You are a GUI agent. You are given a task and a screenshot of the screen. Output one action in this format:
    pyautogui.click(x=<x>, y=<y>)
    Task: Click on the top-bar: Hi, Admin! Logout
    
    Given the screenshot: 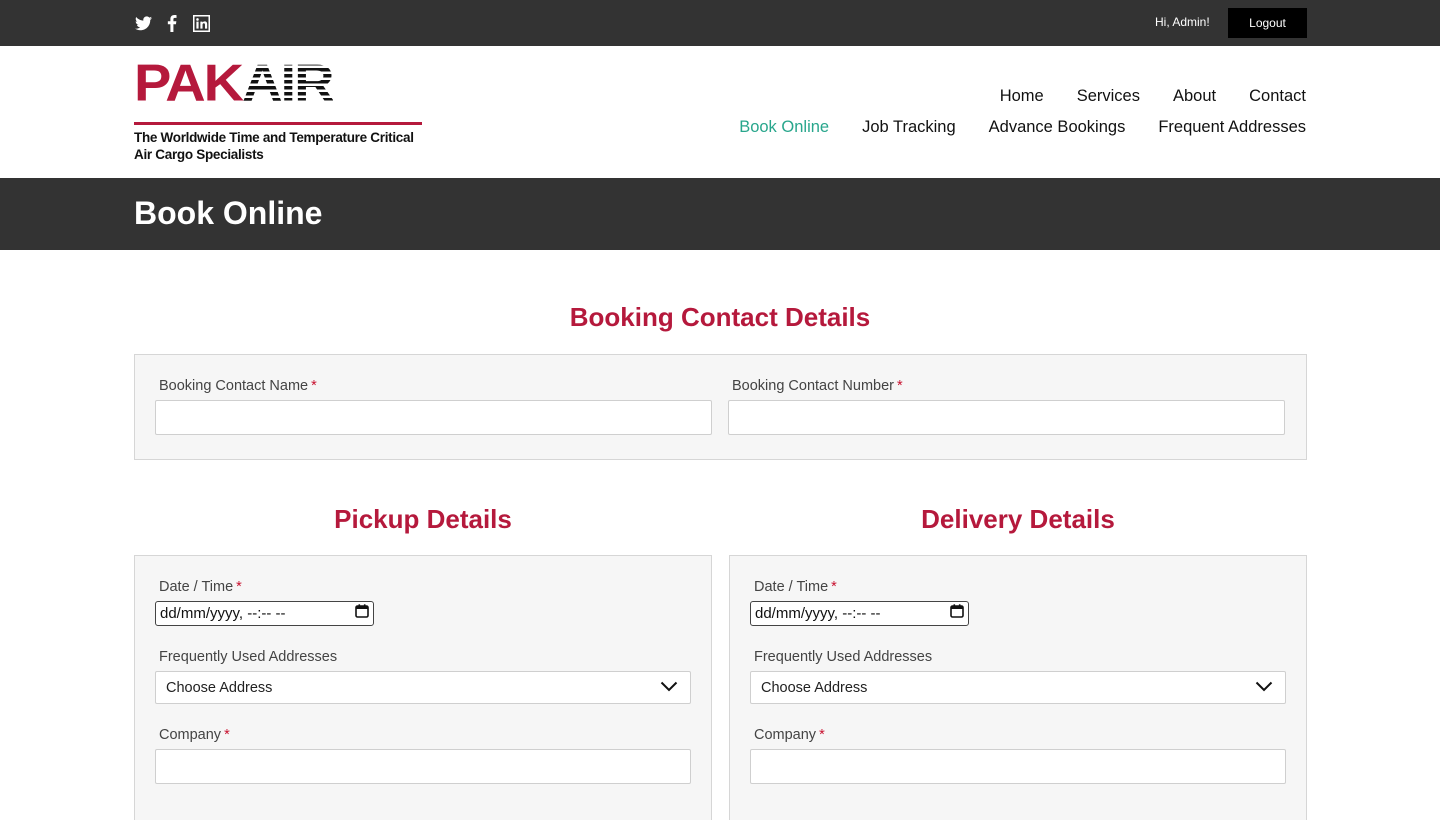 What is the action you would take?
    pyautogui.click(x=720, y=23)
    